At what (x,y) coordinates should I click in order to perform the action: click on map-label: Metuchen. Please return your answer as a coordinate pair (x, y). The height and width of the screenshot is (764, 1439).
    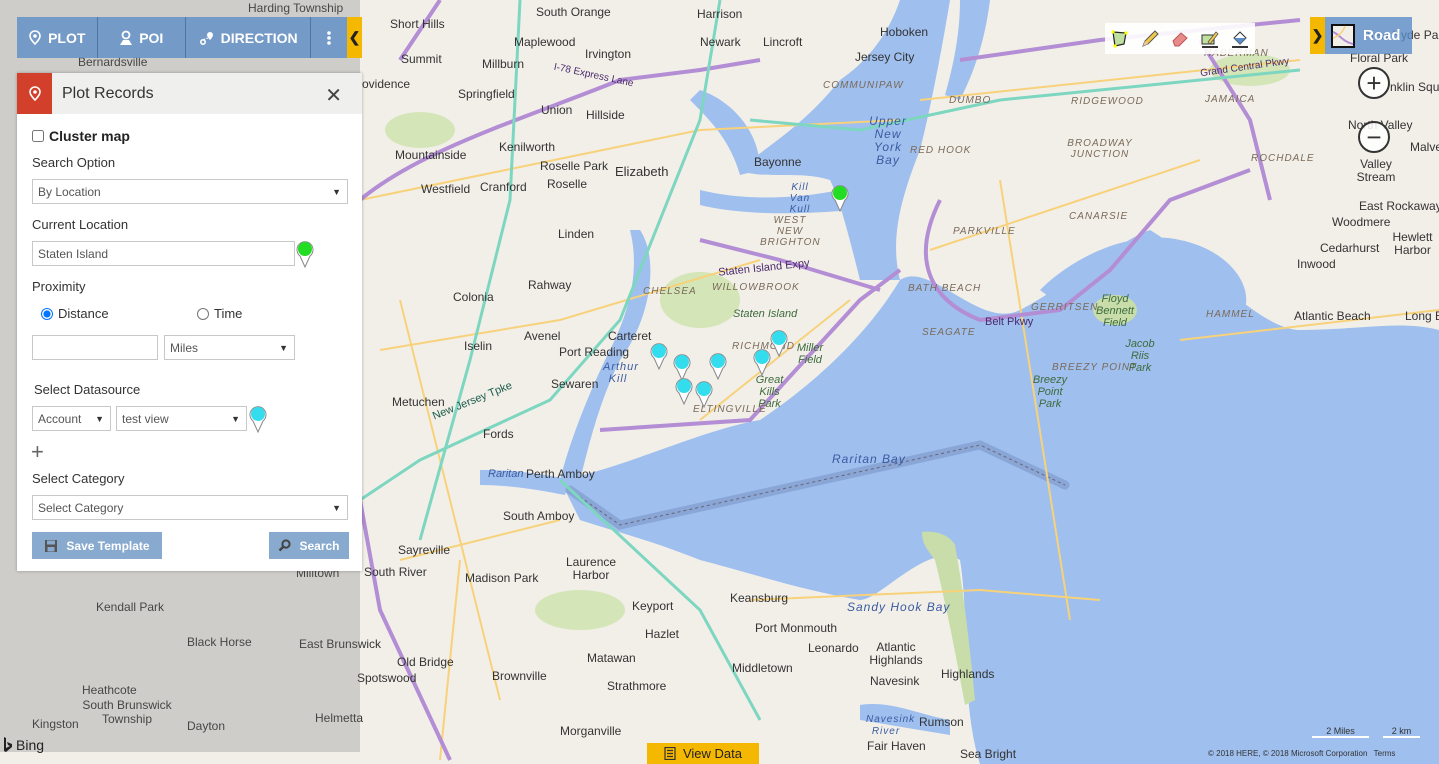
    Looking at the image, I should click on (418, 402).